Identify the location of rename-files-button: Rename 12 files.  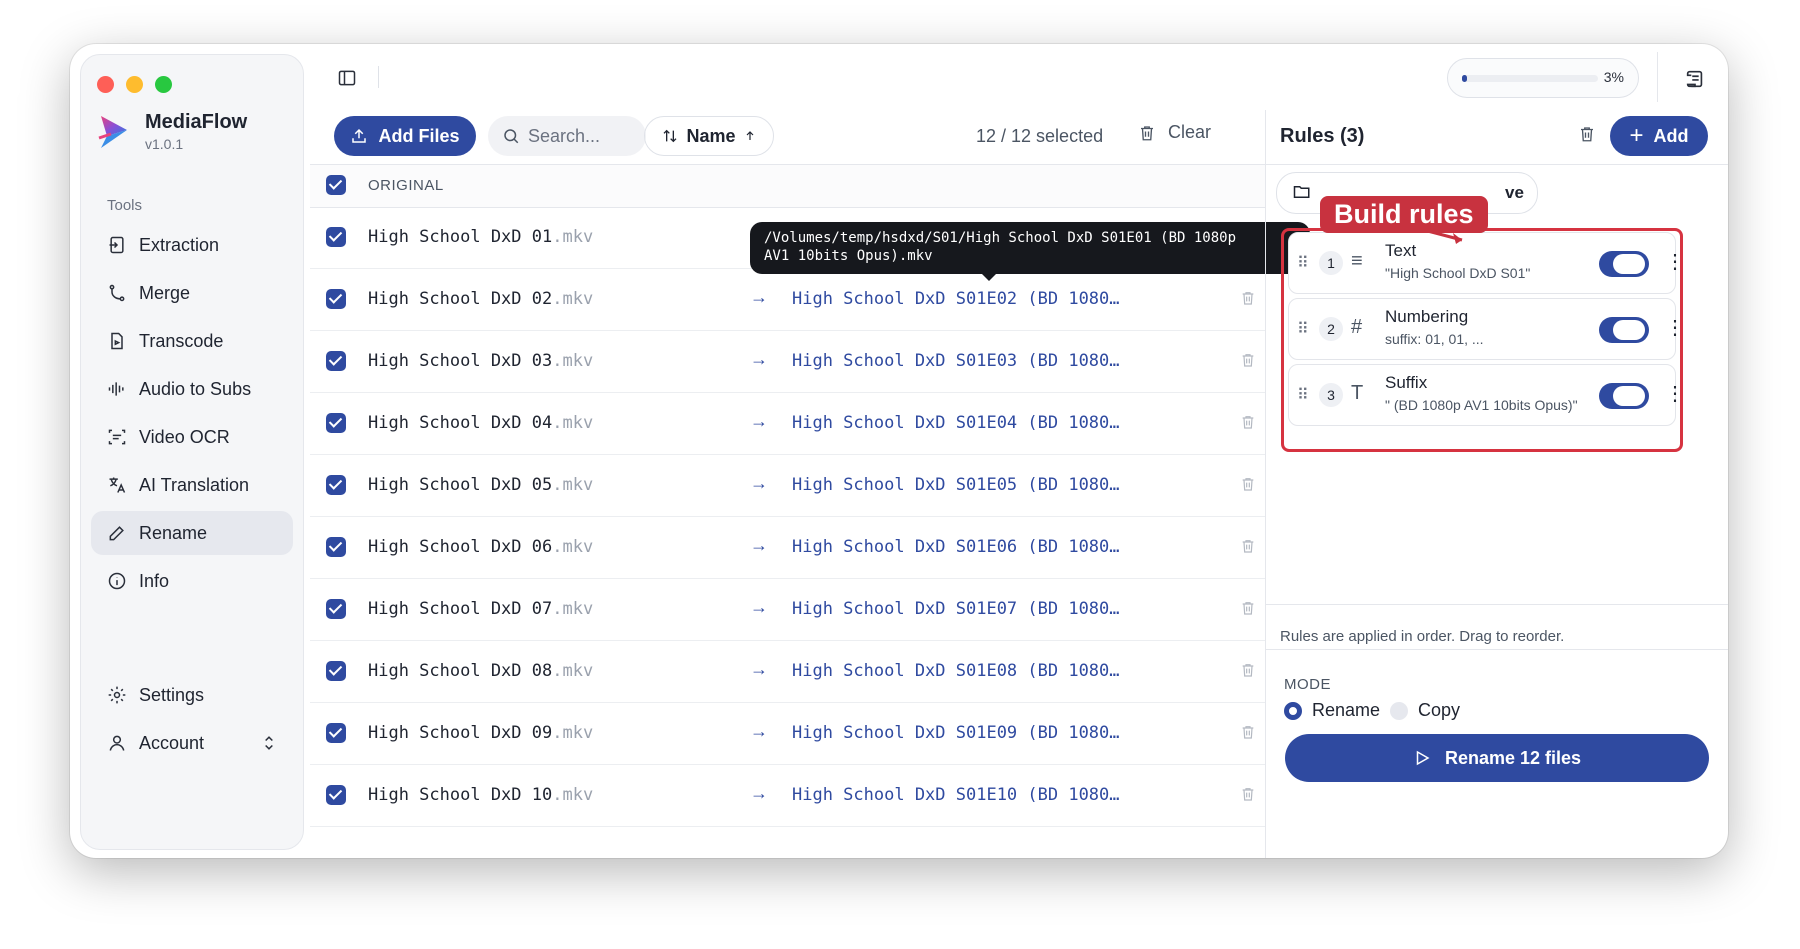
(1497, 758).